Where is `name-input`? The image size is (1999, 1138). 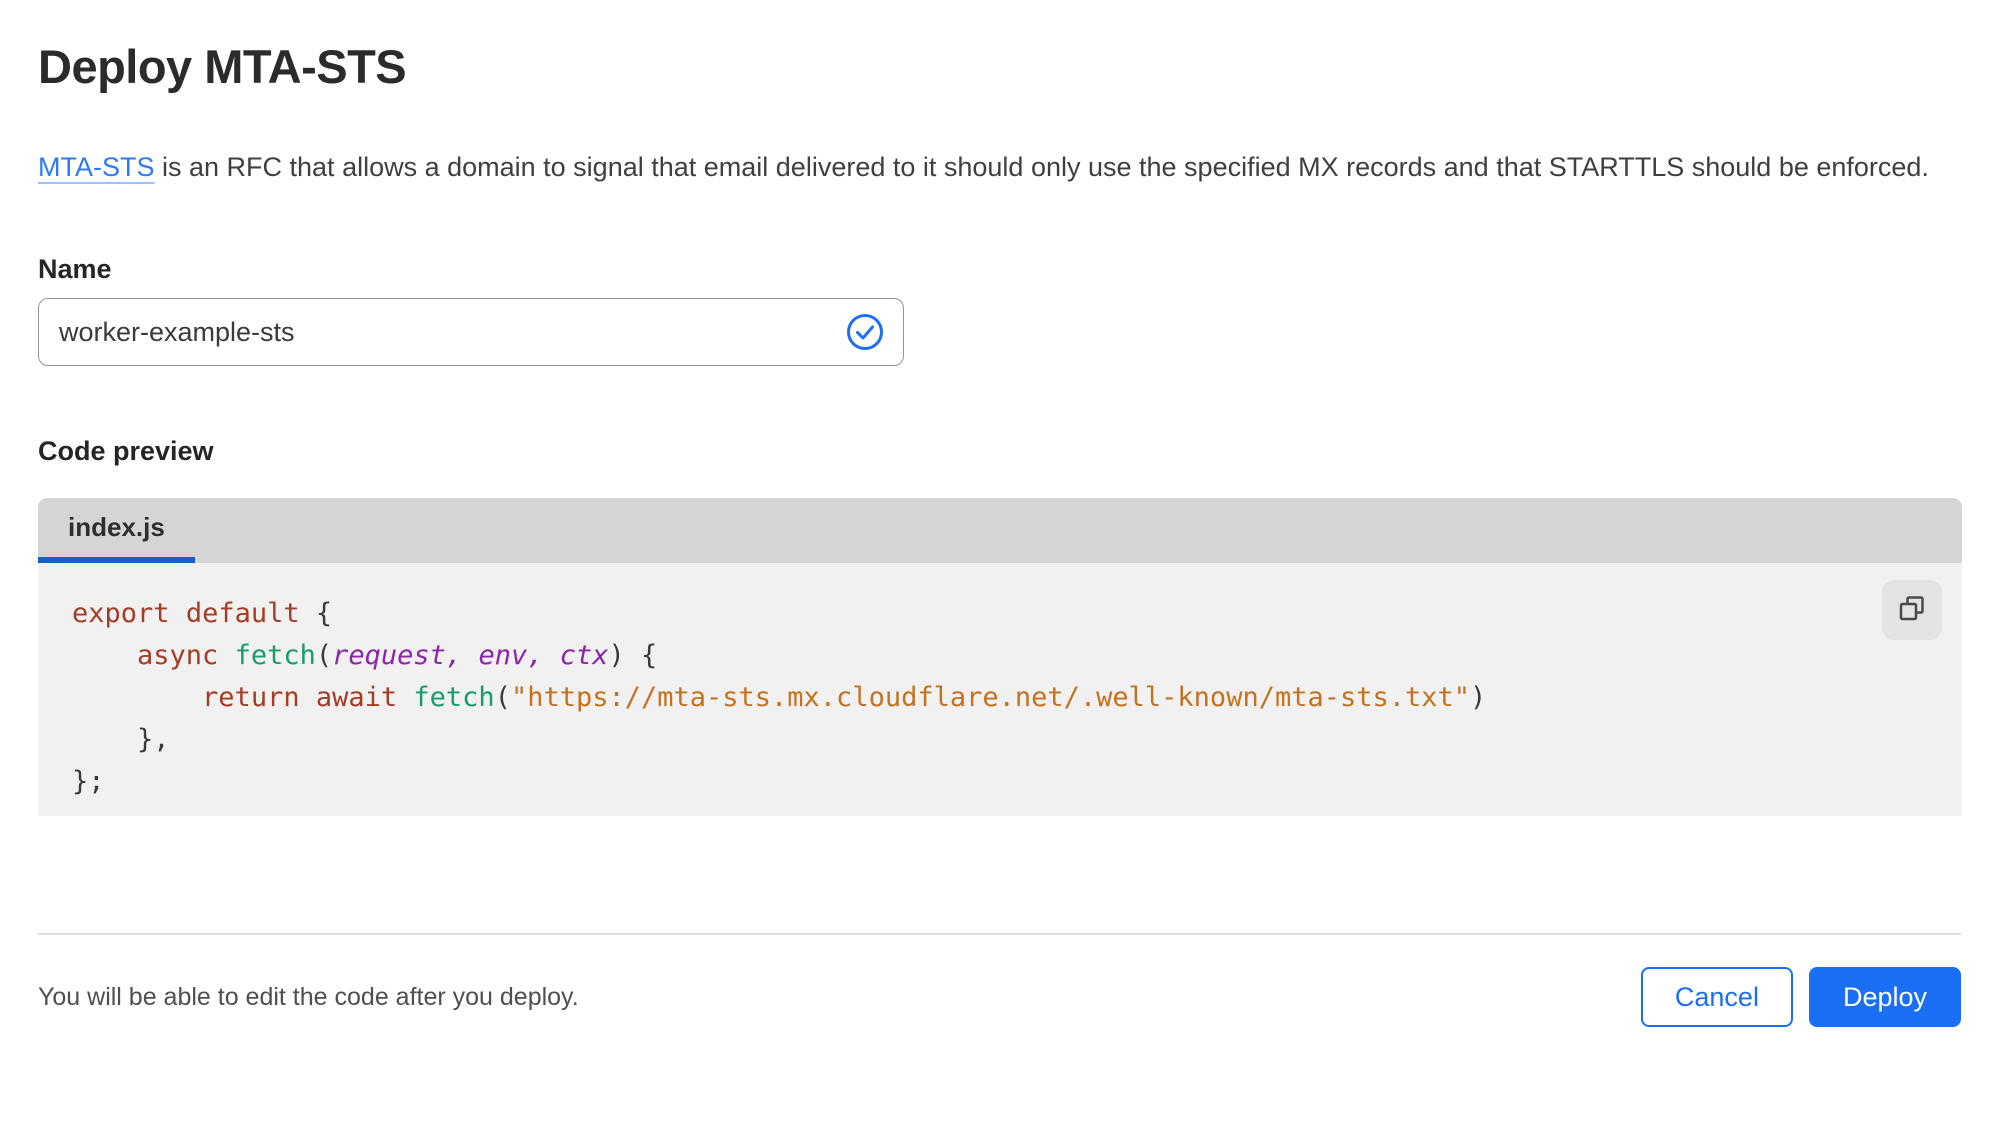
name-input is located at coordinates (452, 332).